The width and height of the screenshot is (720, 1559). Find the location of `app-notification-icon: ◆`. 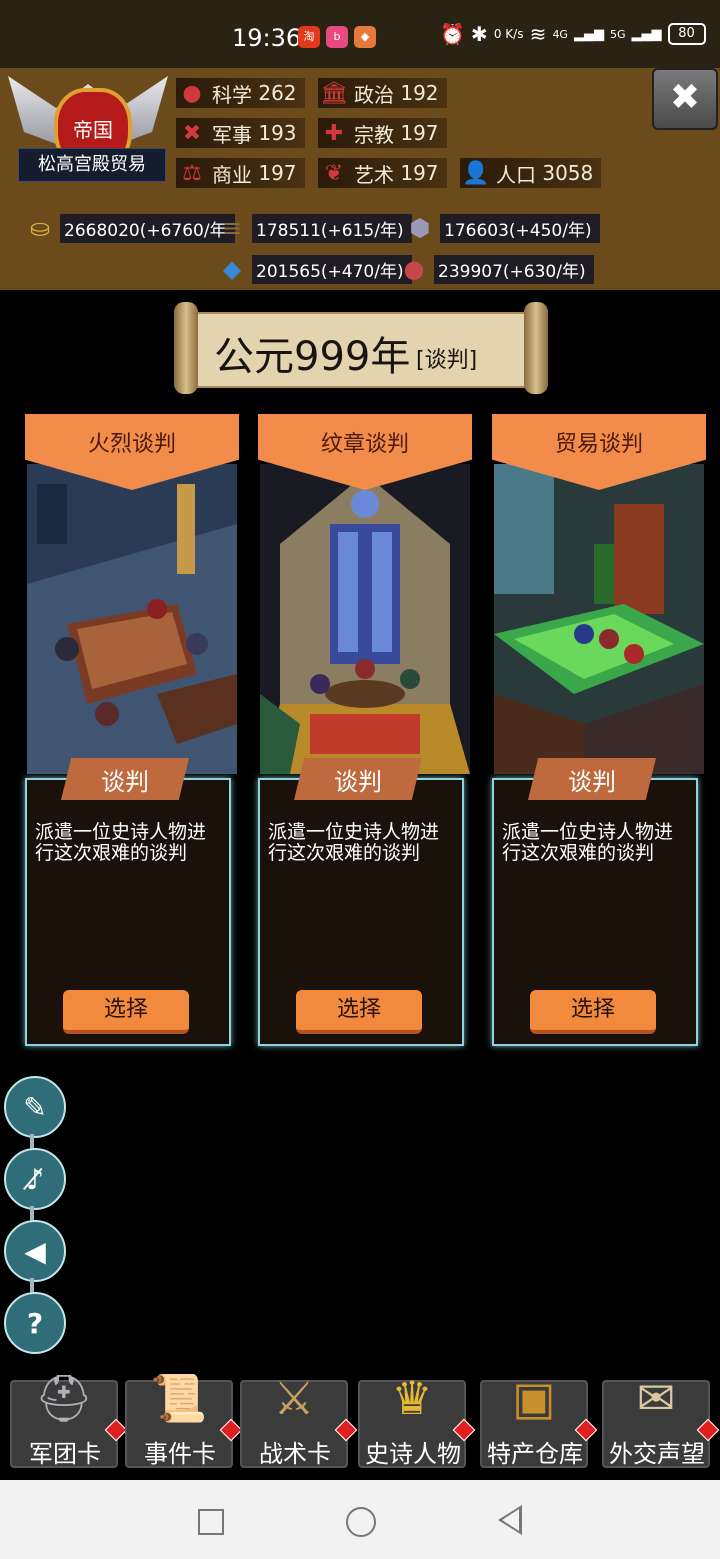

app-notification-icon: ◆ is located at coordinates (365, 37).